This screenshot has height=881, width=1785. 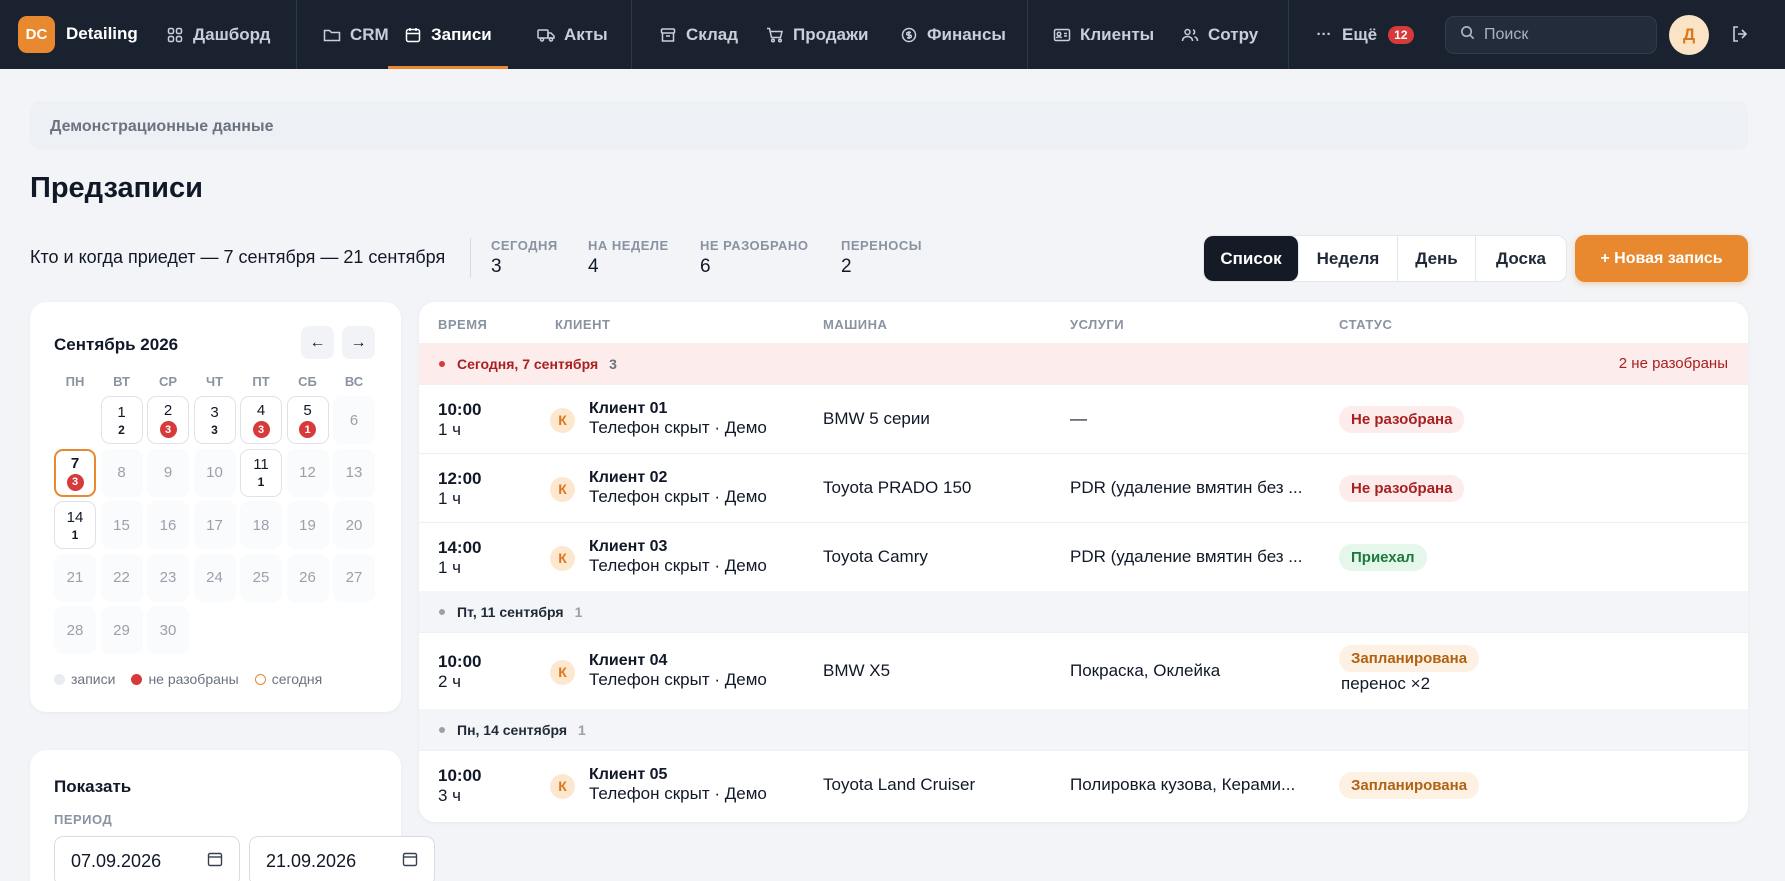 I want to click on day-number: 24, so click(x=214, y=577).